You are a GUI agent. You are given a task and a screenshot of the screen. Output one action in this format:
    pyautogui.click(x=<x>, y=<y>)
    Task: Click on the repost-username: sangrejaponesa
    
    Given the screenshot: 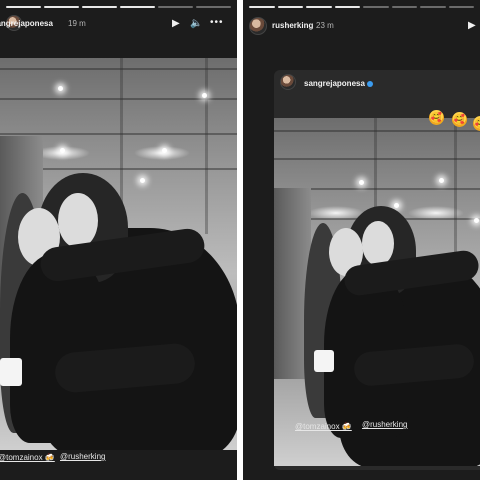 What is the action you would take?
    pyautogui.click(x=338, y=83)
    